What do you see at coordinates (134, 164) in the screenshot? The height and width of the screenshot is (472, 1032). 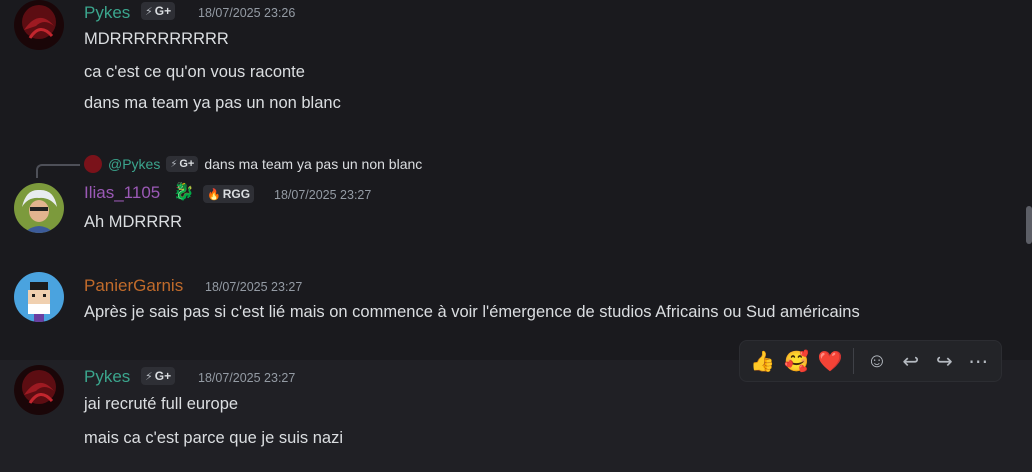 I see `reply-mention: @Pykes` at bounding box center [134, 164].